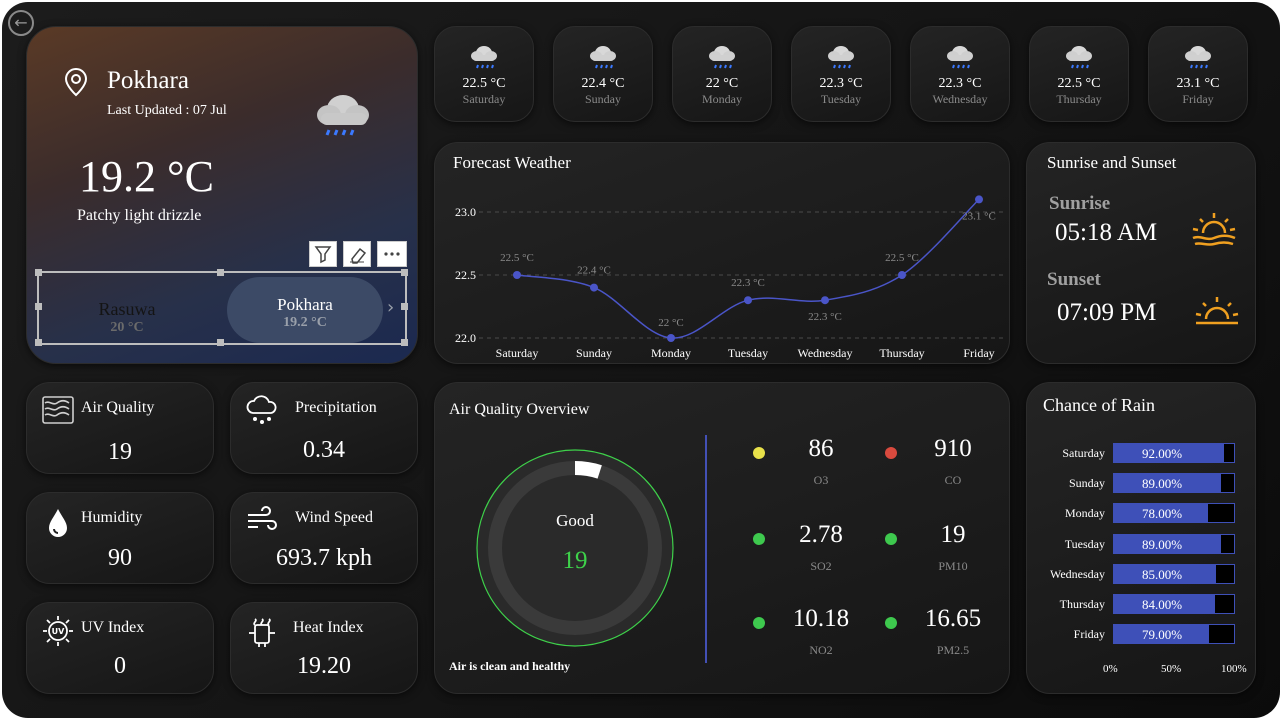  Describe the element at coordinates (324, 558) in the screenshot. I see `metric-value: 693.7 kph` at that location.